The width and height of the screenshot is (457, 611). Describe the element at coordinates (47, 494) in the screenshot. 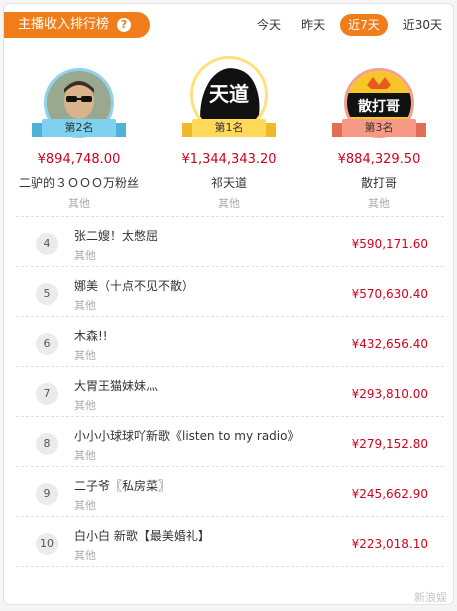

I see `rank-badge: 9` at that location.